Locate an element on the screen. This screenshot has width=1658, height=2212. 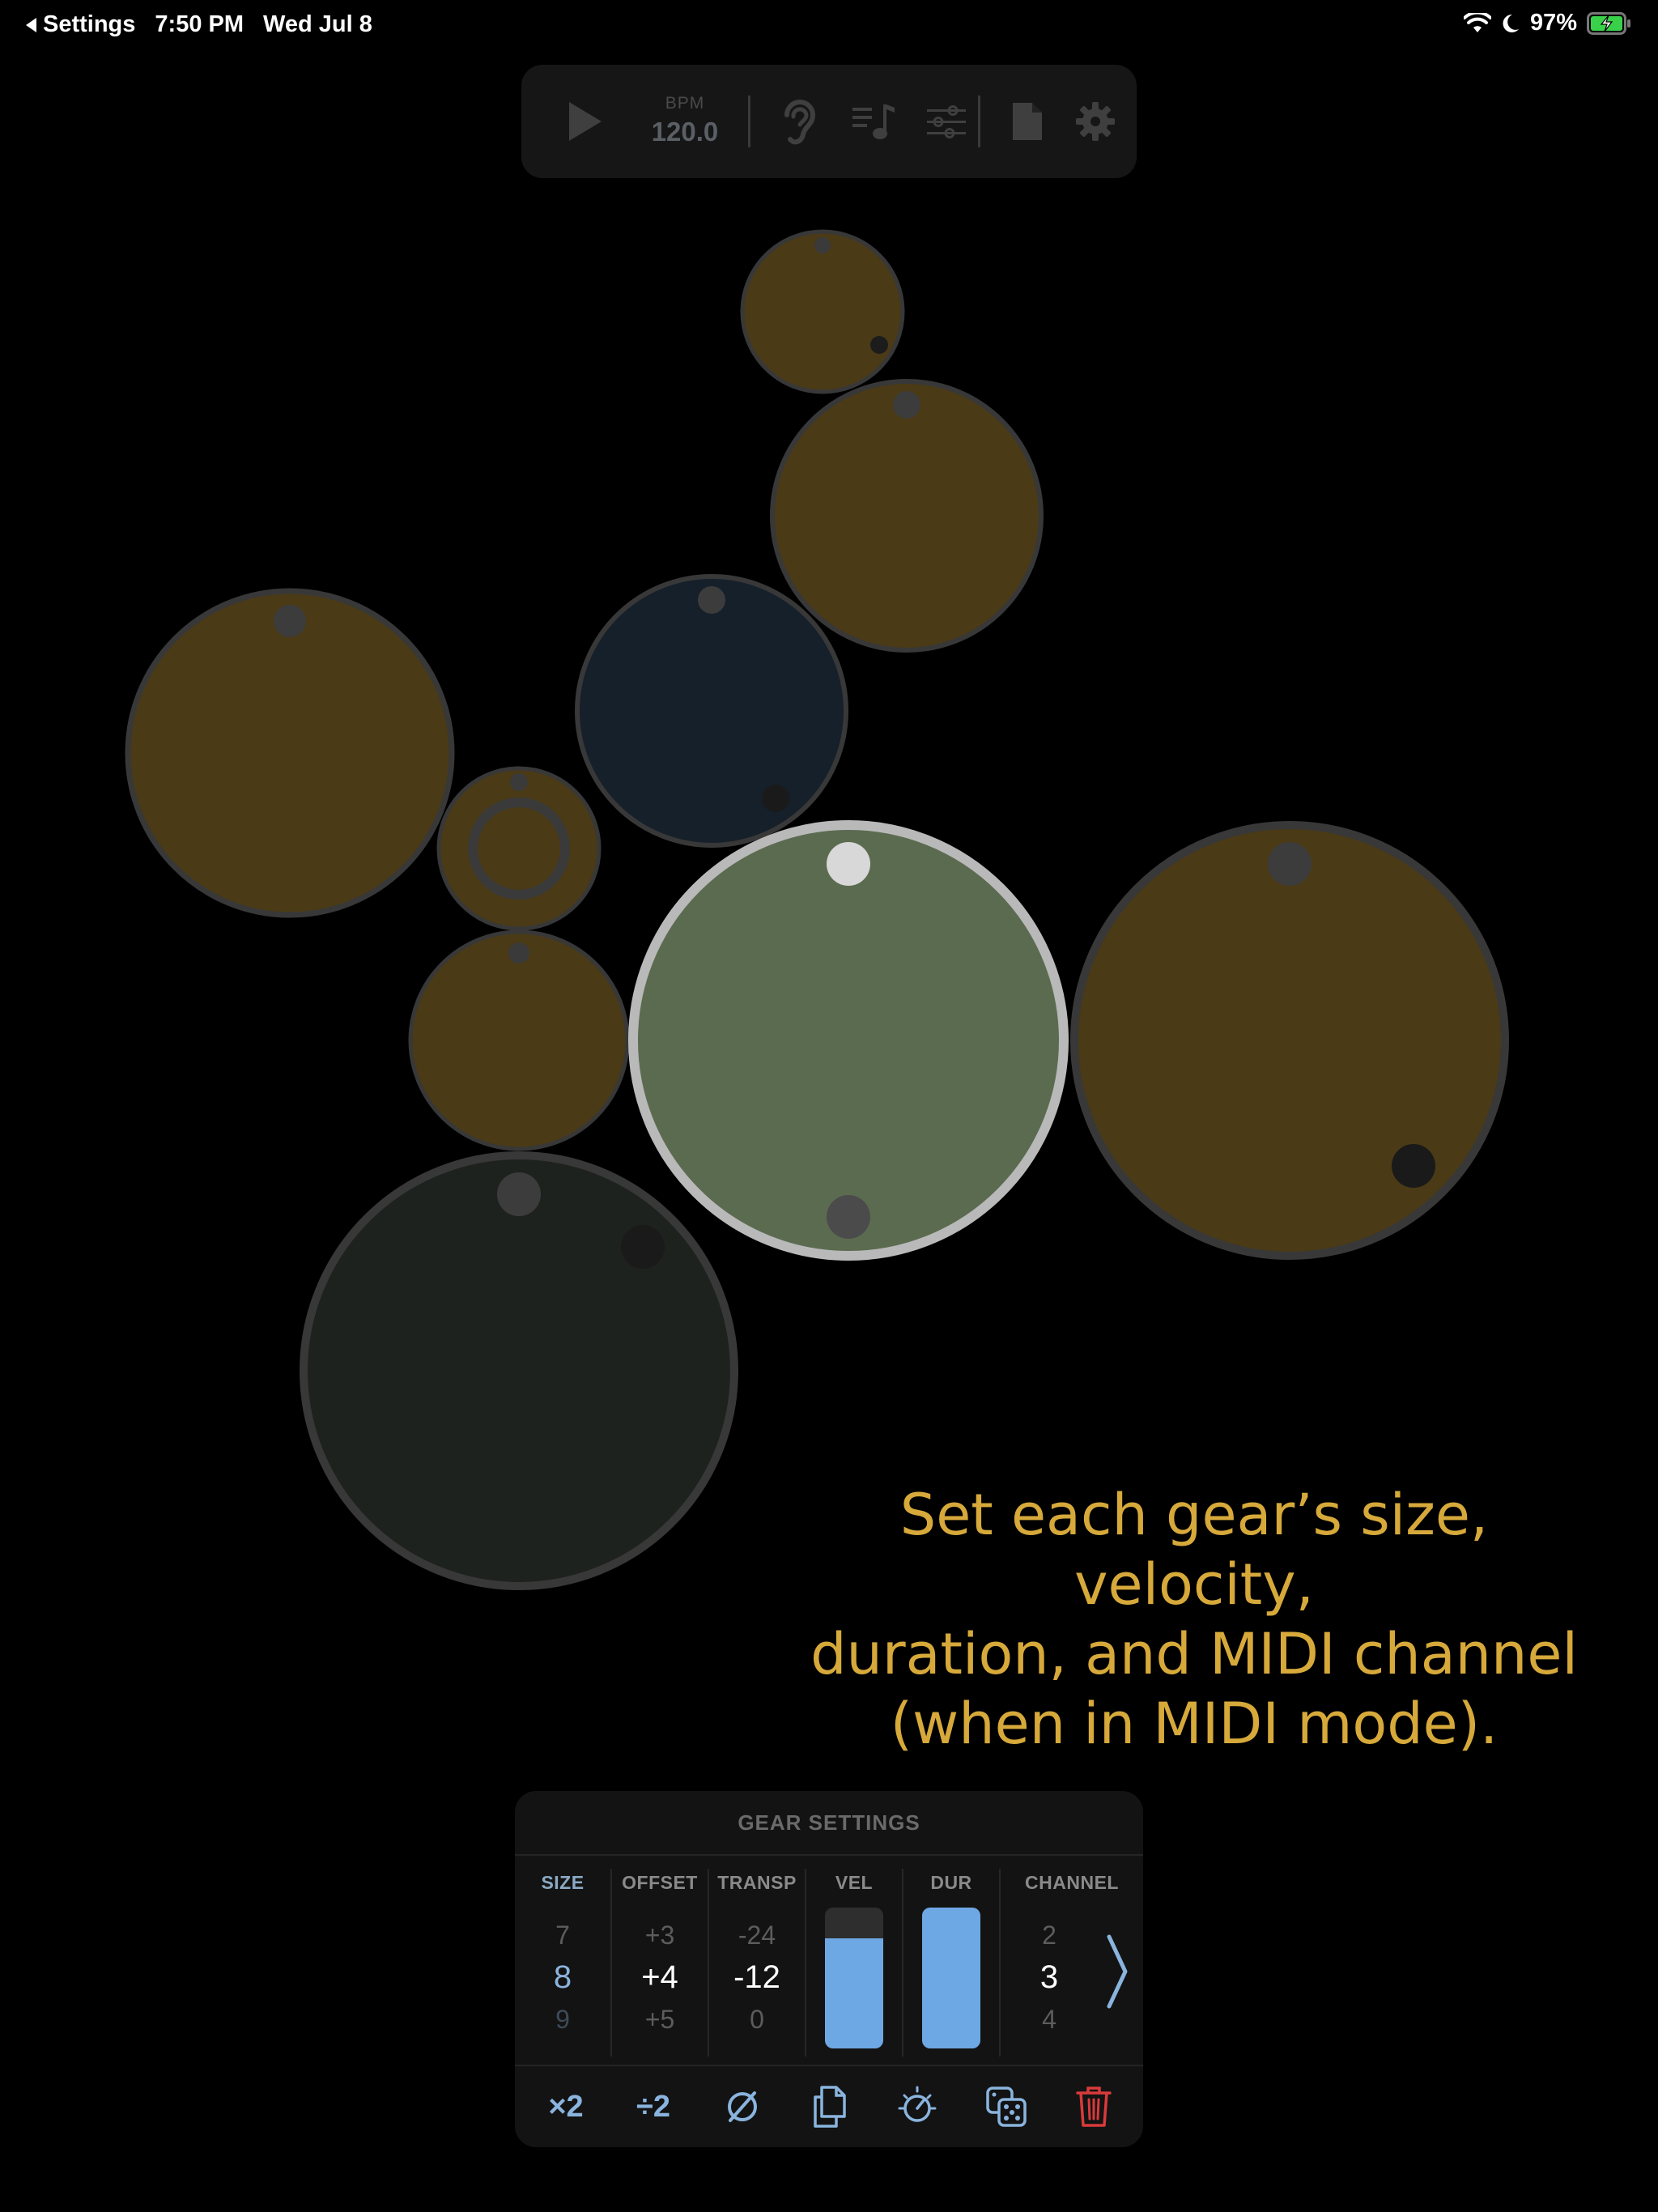
channel-next: 4 is located at coordinates (1049, 2019).